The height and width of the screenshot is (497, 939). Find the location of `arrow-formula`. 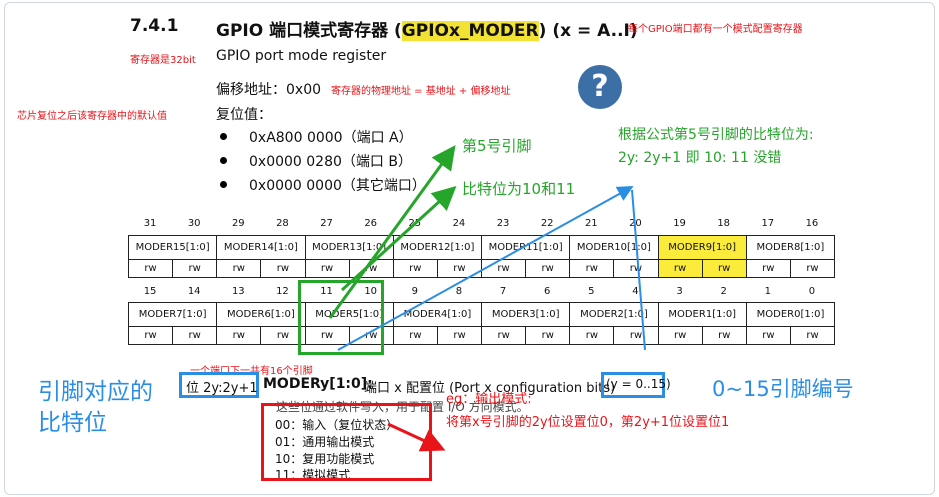

arrow-formula is located at coordinates (485, 268).